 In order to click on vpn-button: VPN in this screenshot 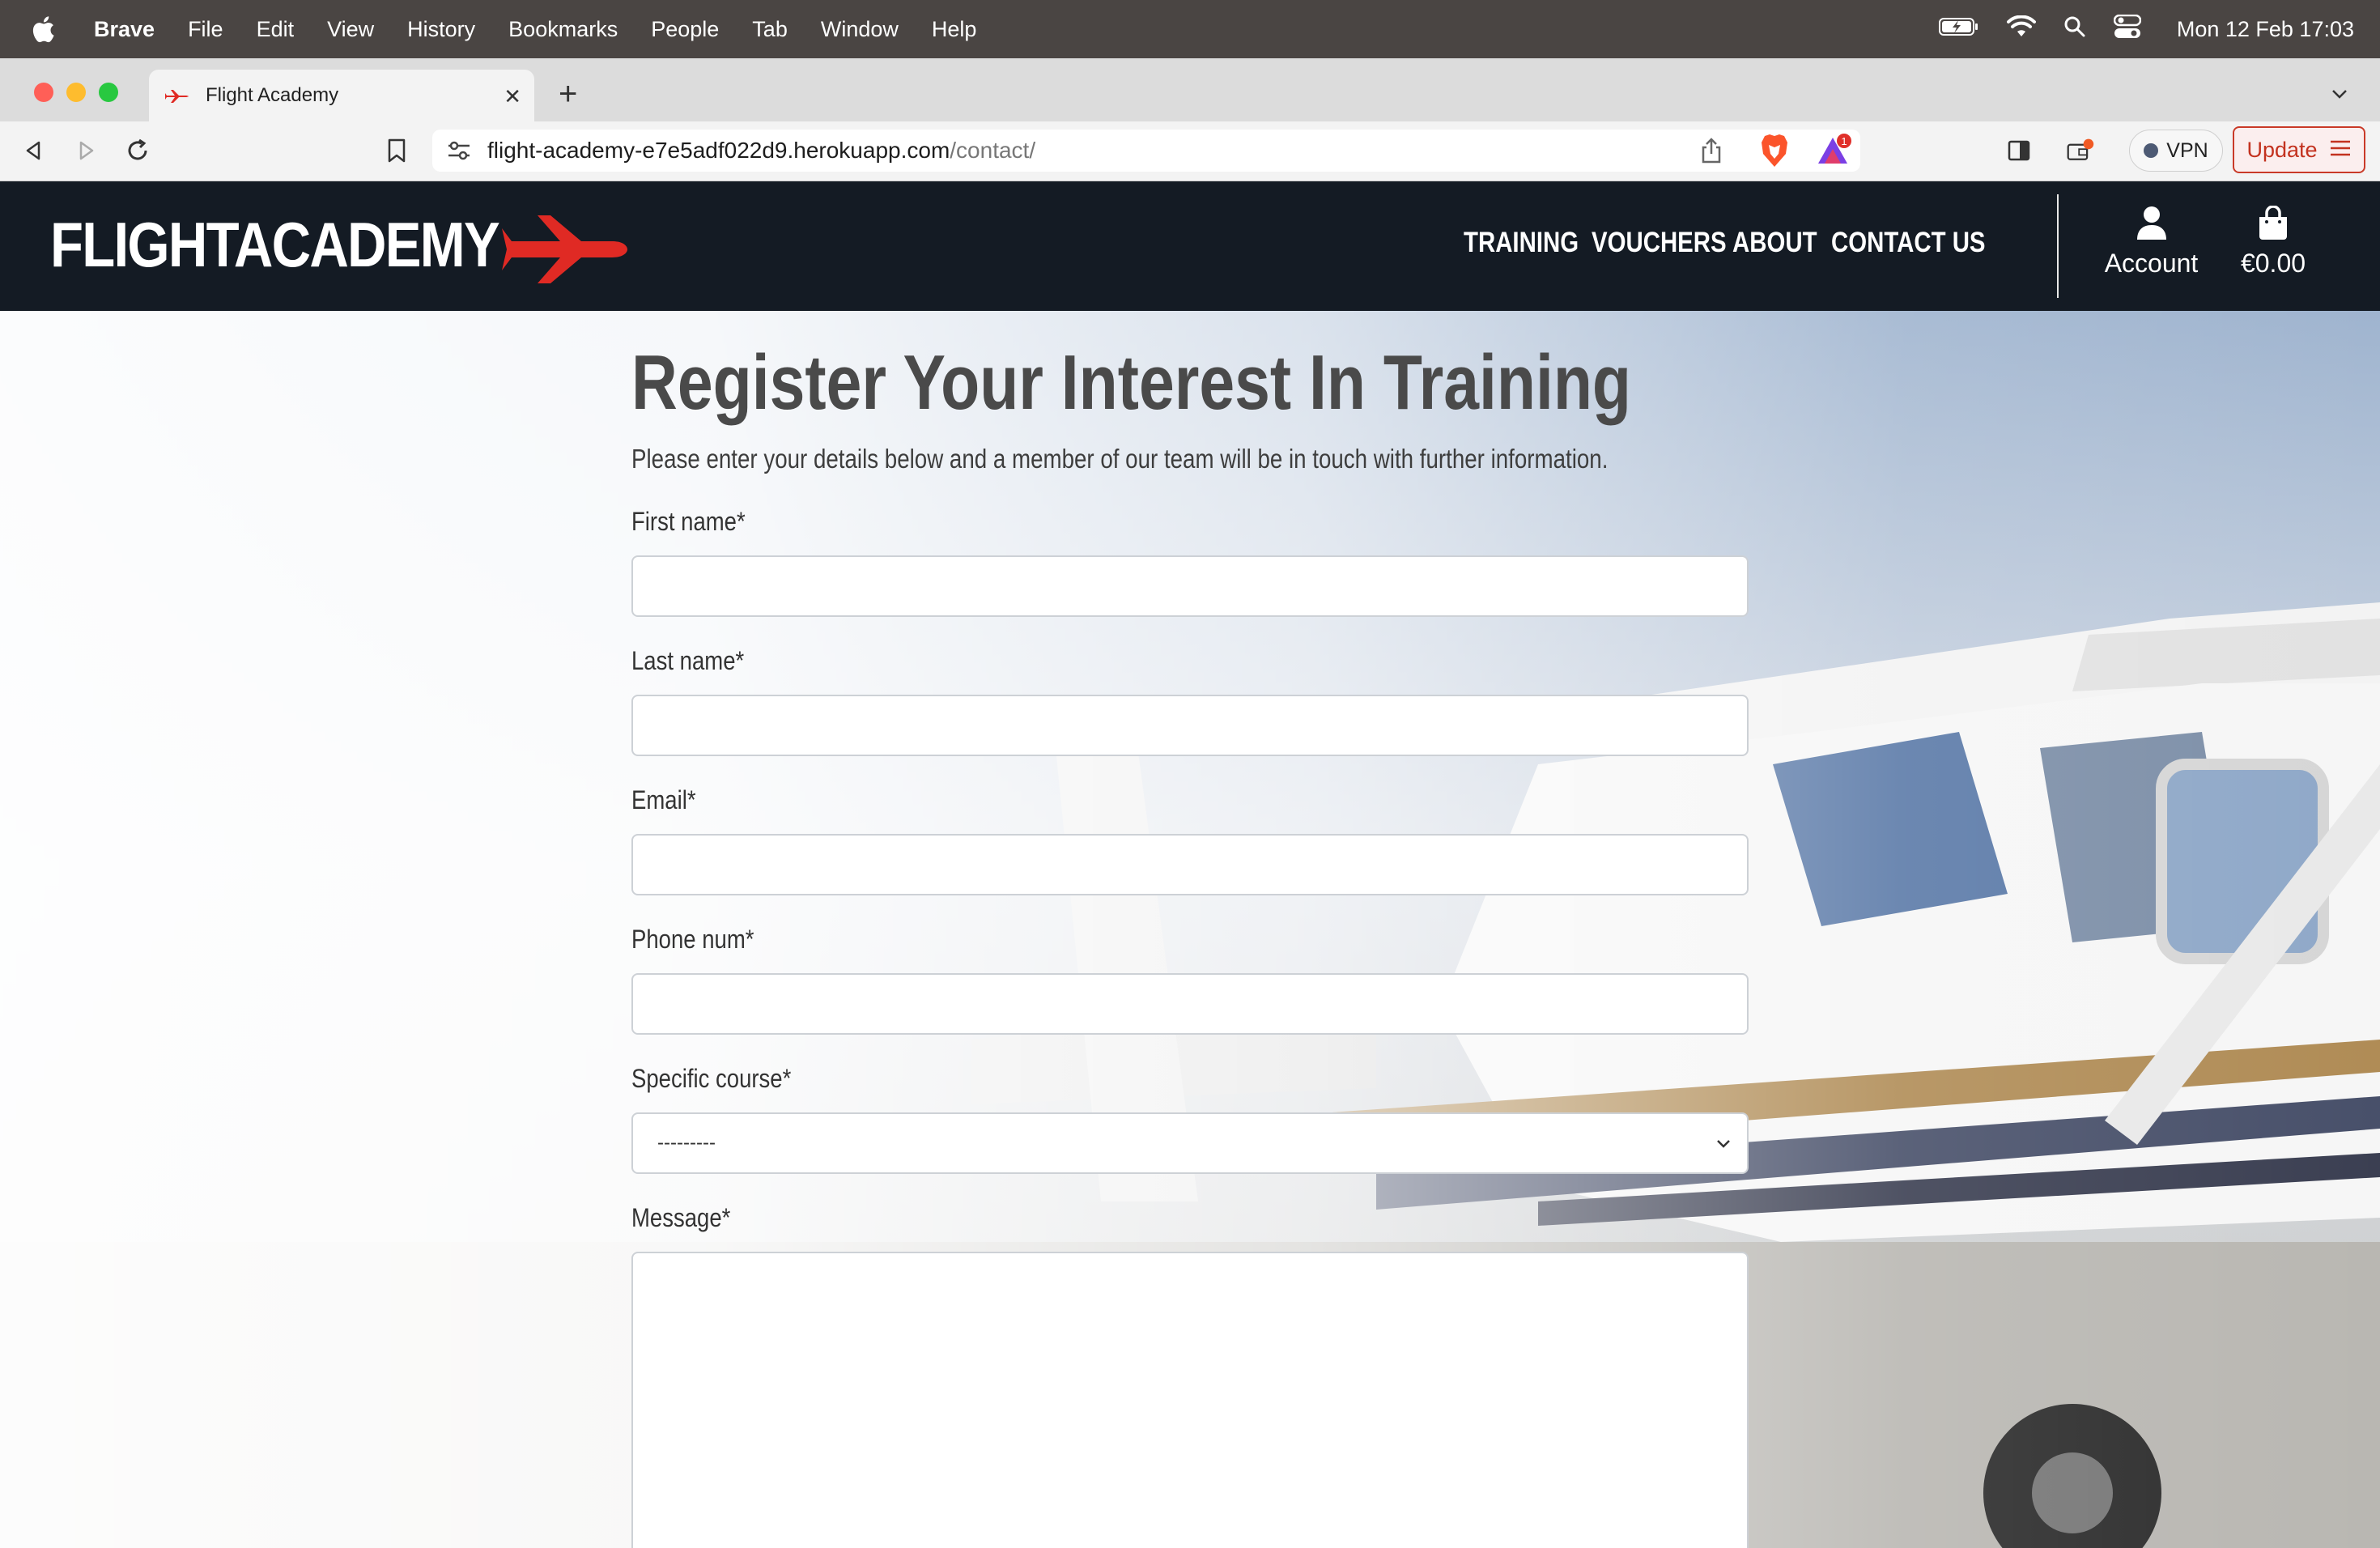, I will do `click(2176, 151)`.